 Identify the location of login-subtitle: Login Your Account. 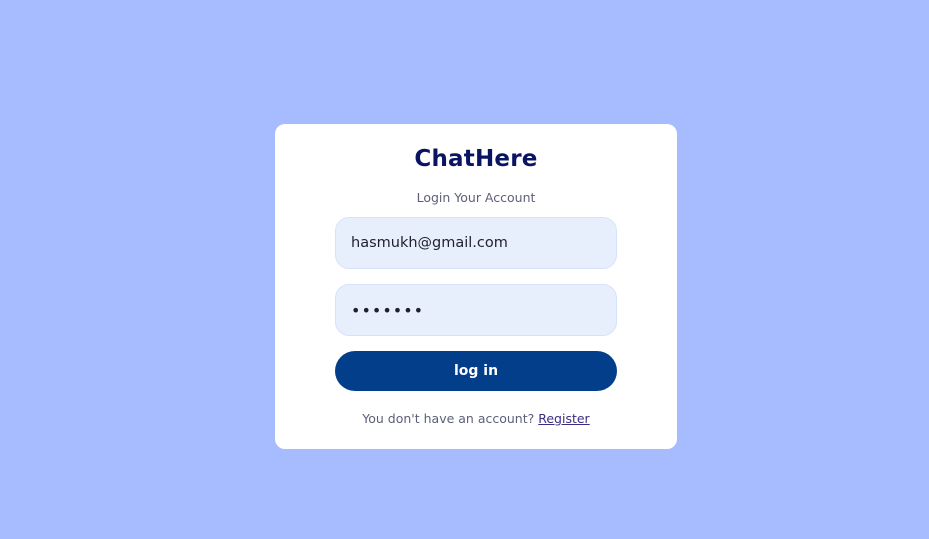
(476, 197).